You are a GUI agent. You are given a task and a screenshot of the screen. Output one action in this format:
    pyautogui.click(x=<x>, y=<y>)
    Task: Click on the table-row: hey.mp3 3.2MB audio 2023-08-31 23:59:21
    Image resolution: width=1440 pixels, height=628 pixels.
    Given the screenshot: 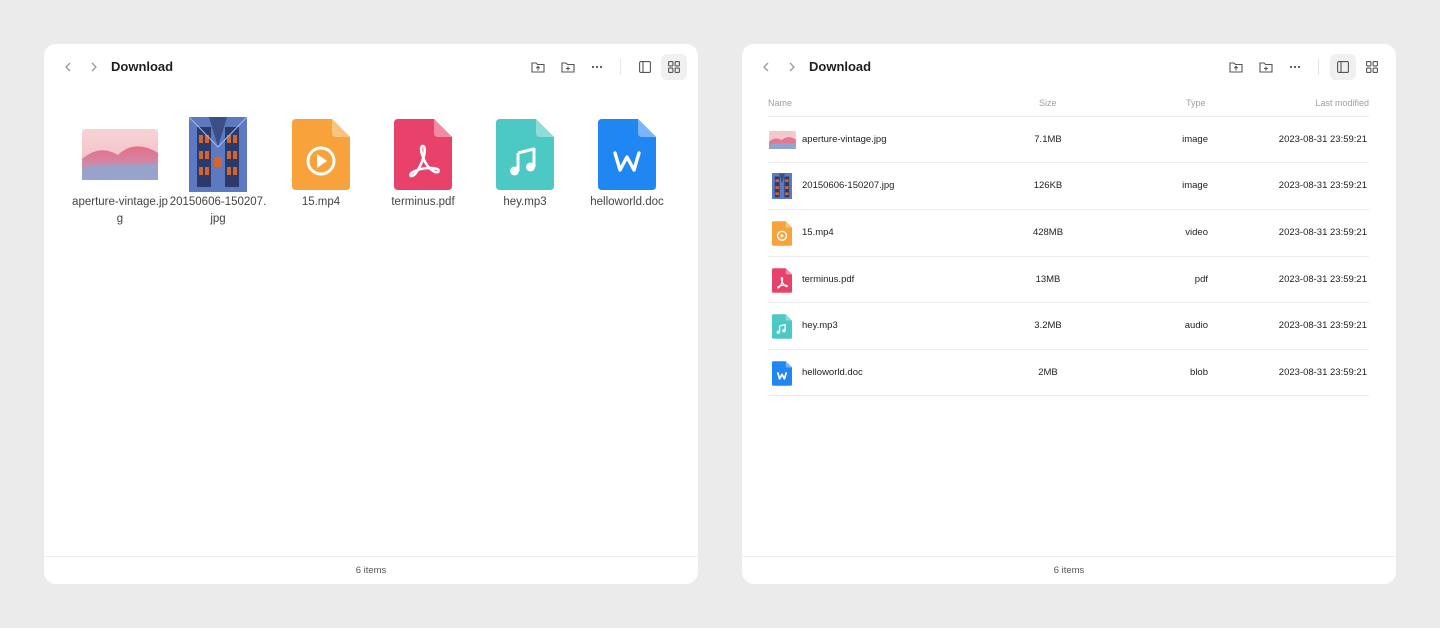 What is the action you would take?
    pyautogui.click(x=1068, y=325)
    